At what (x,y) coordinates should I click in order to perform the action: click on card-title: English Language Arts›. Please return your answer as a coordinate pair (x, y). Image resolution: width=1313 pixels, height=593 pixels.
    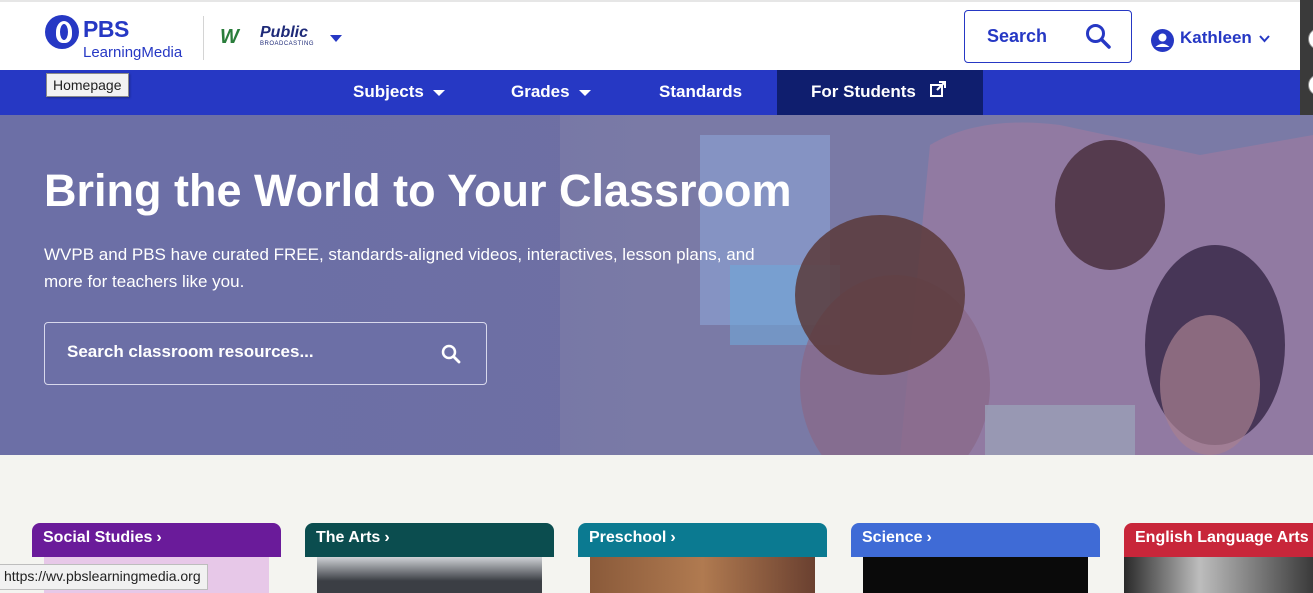
    Looking at the image, I should click on (1224, 538).